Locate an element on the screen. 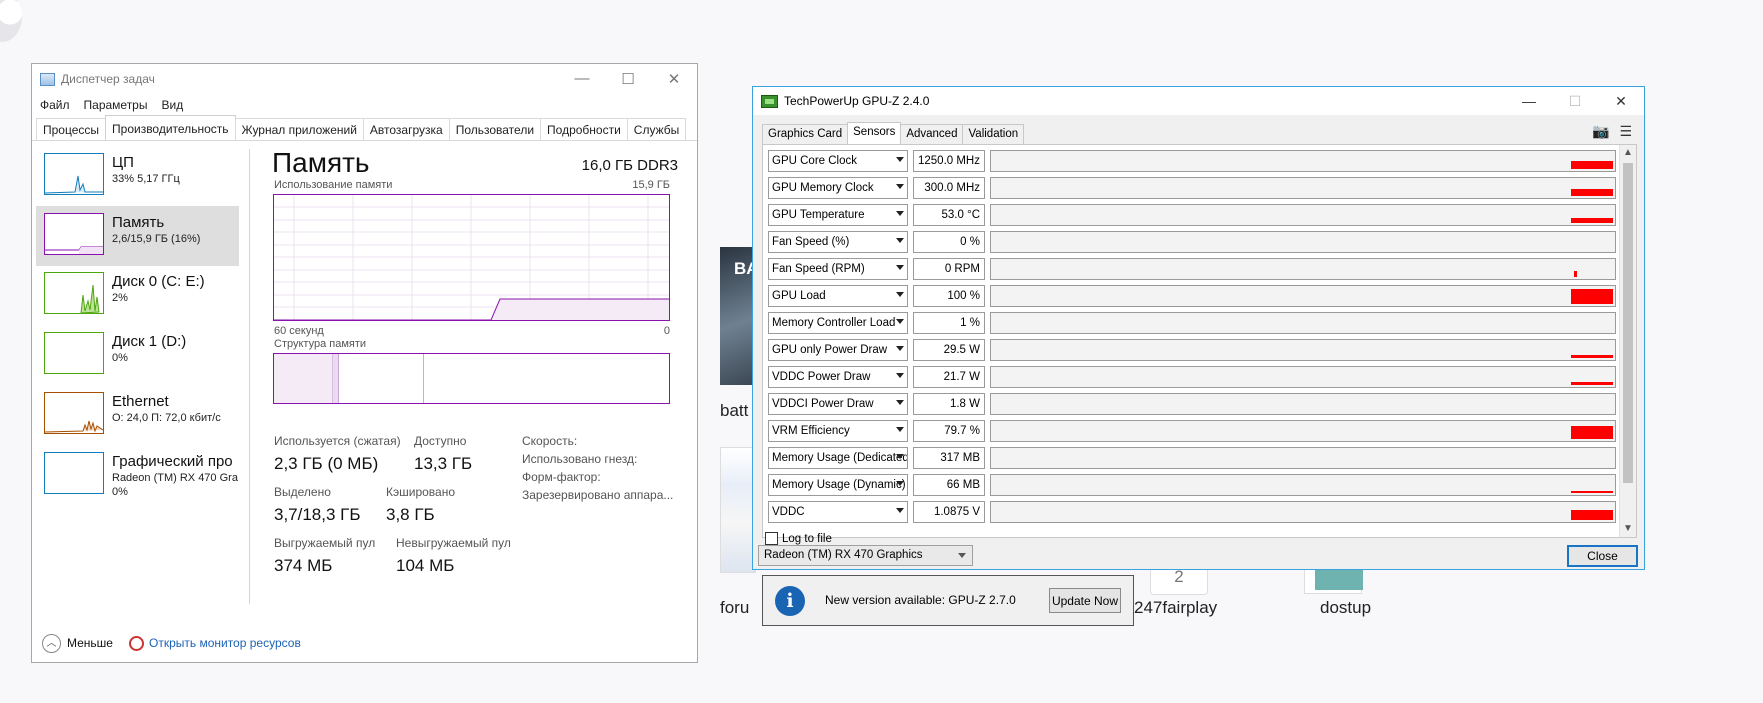  sensor-row: GPU Memory Clock 300.0 MHz is located at coordinates (1192, 188).